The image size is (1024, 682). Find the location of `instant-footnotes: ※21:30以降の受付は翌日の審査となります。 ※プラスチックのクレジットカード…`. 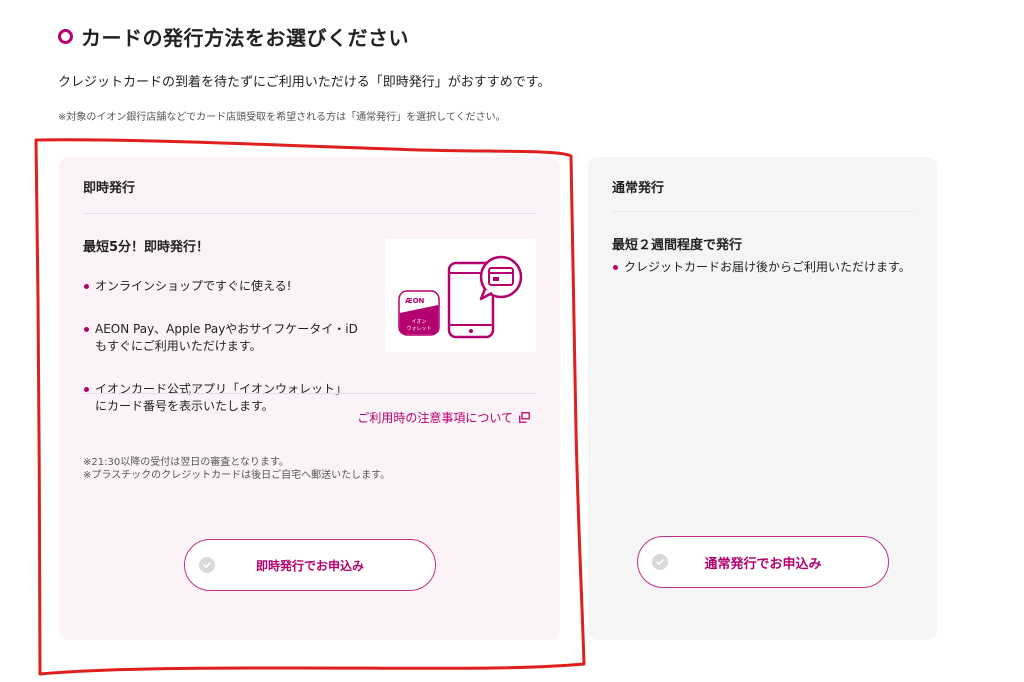

instant-footnotes: ※21:30以降の受付は翌日の審査となります。 ※プラスチックのクレジットカード… is located at coordinates (236, 469).